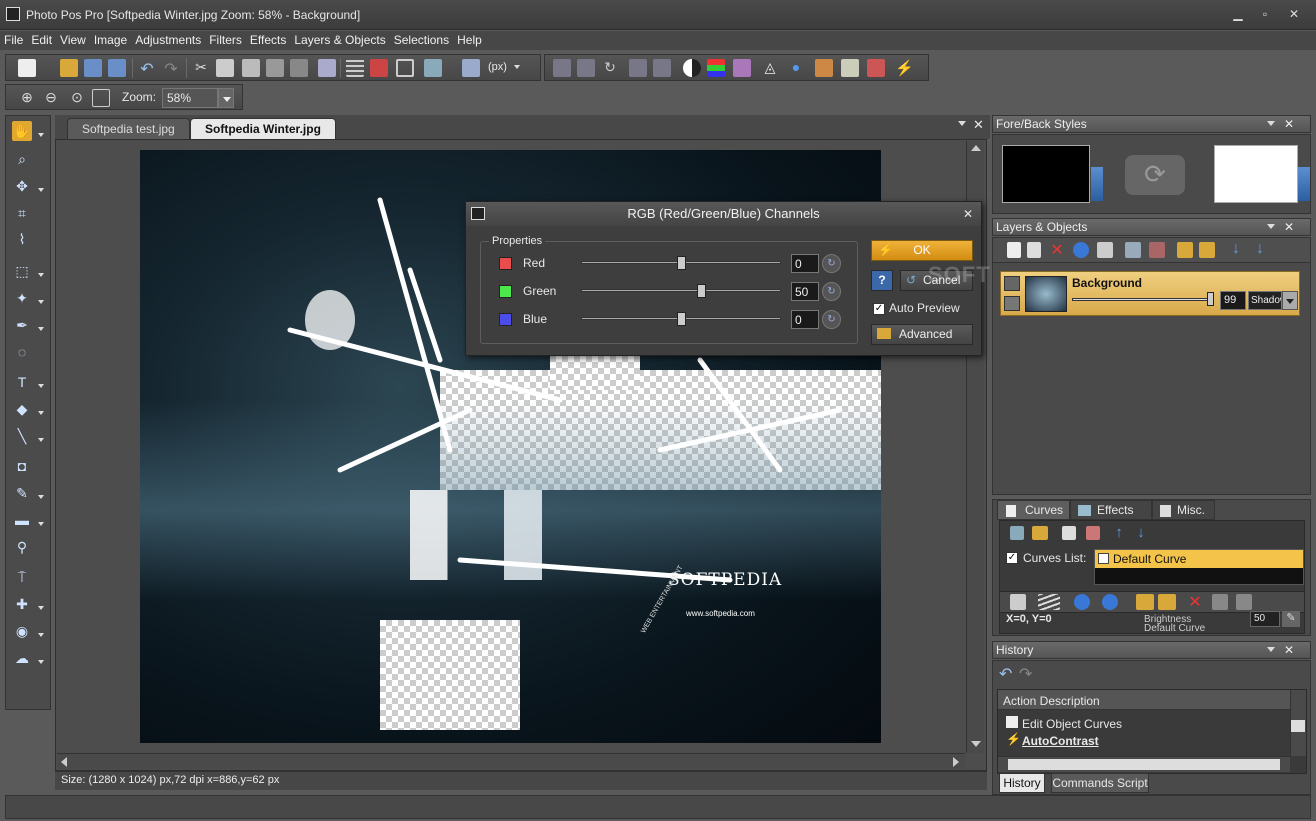  What do you see at coordinates (22, 271) in the screenshot?
I see `marquee-tool-icon: ⬚` at bounding box center [22, 271].